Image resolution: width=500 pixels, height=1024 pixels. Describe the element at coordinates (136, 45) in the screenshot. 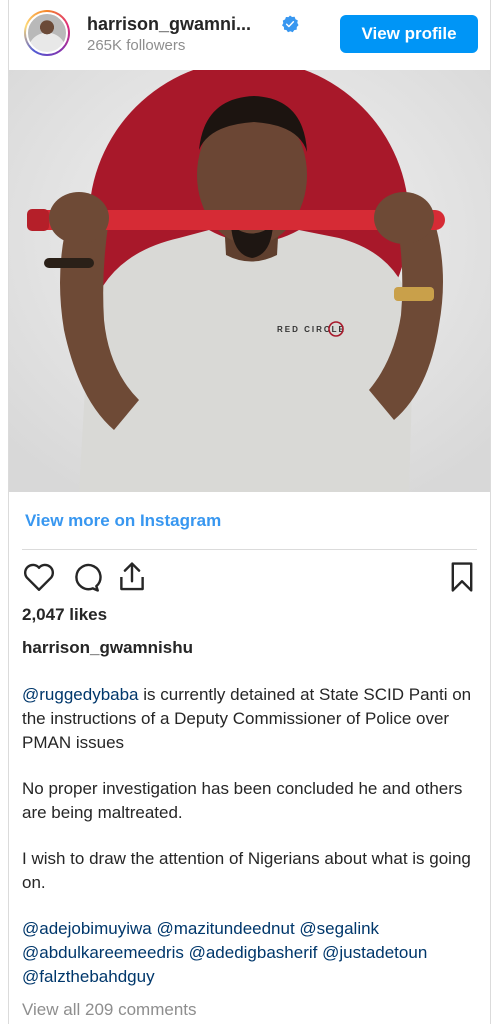

I see `followers-count: 265K followers` at that location.